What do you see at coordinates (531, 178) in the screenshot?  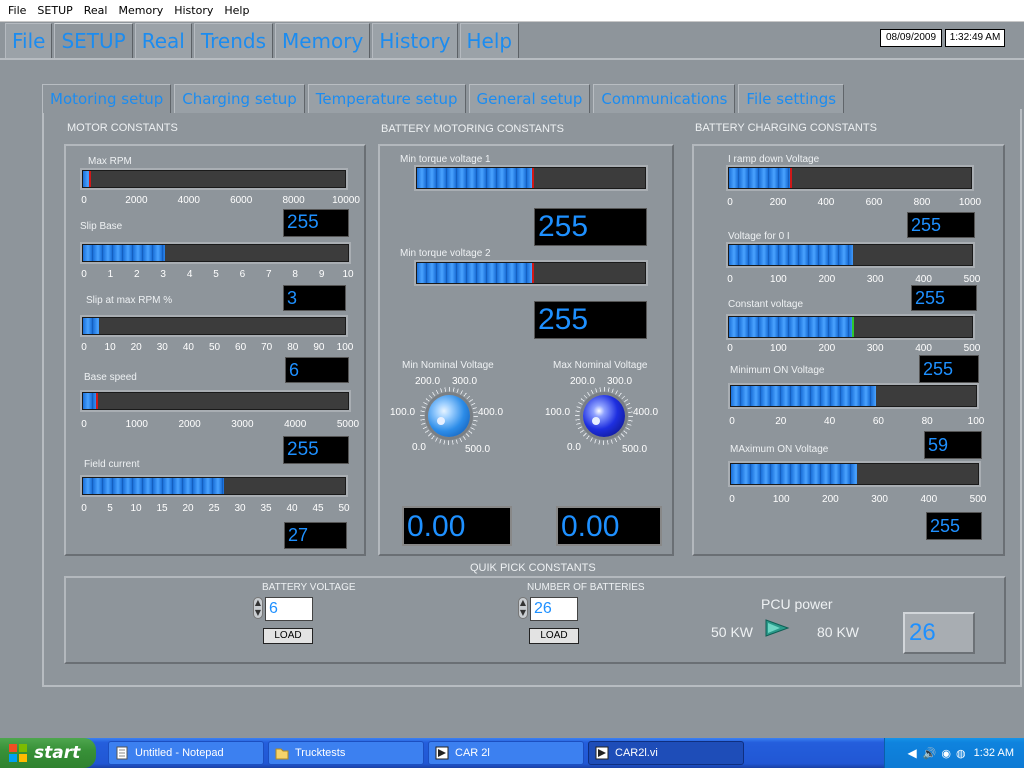 I see `min-torque-1-slider` at bounding box center [531, 178].